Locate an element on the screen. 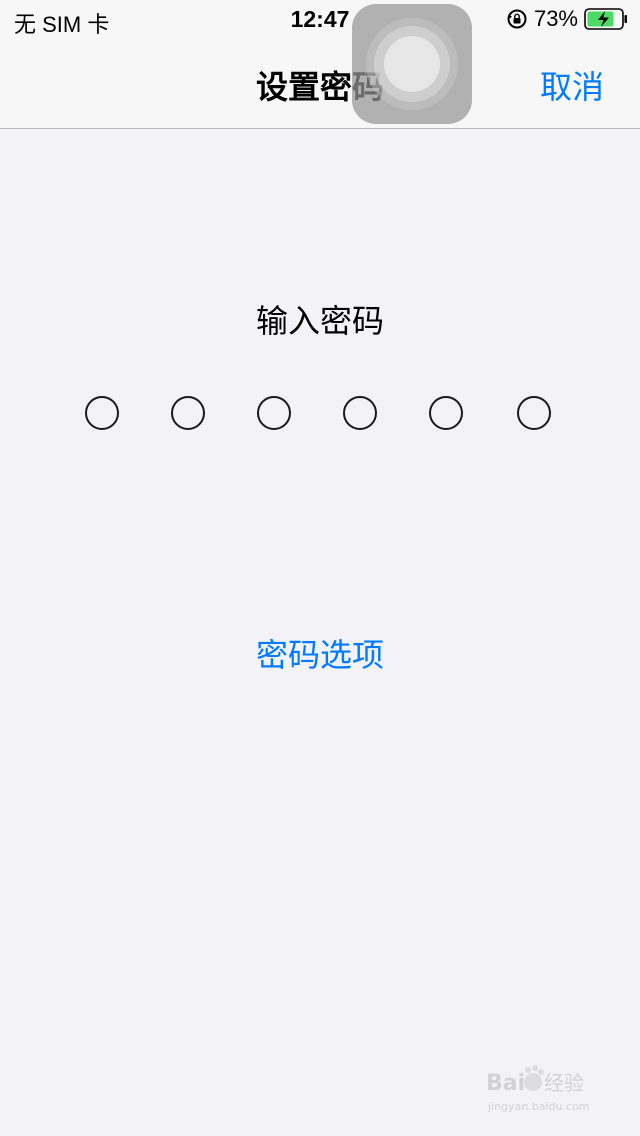 This screenshot has width=640, height=1136. assistive-touch-ring-inner is located at coordinates (412, 64).